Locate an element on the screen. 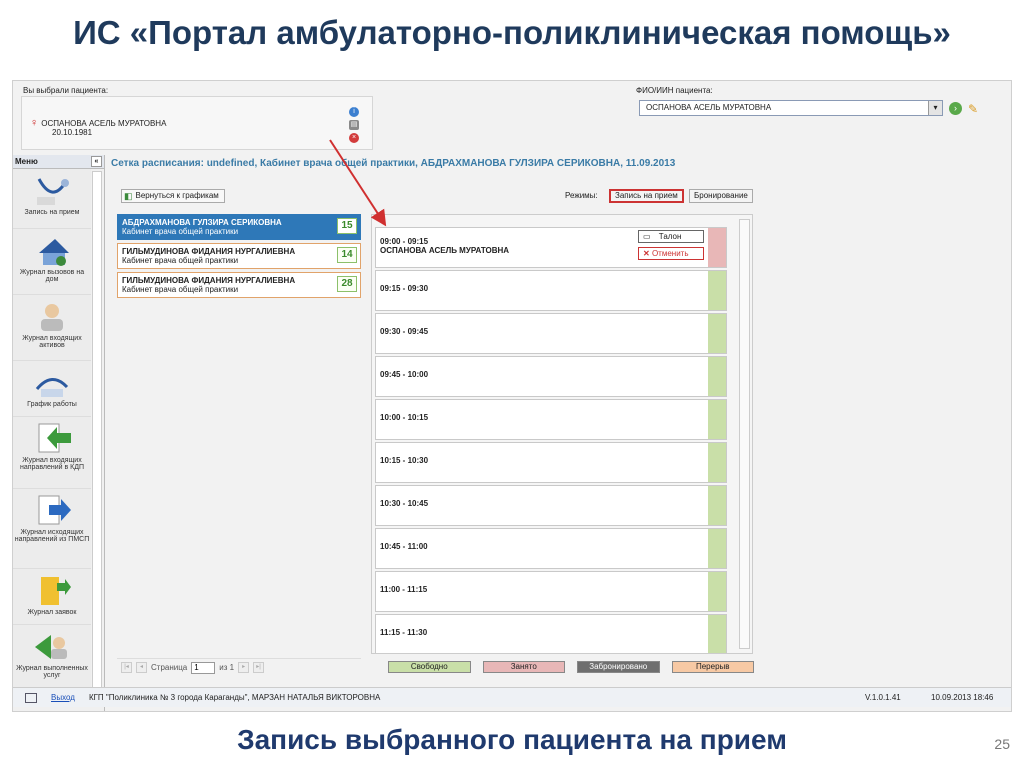  menu-item-schedule: График работы is located at coordinates (52, 389).